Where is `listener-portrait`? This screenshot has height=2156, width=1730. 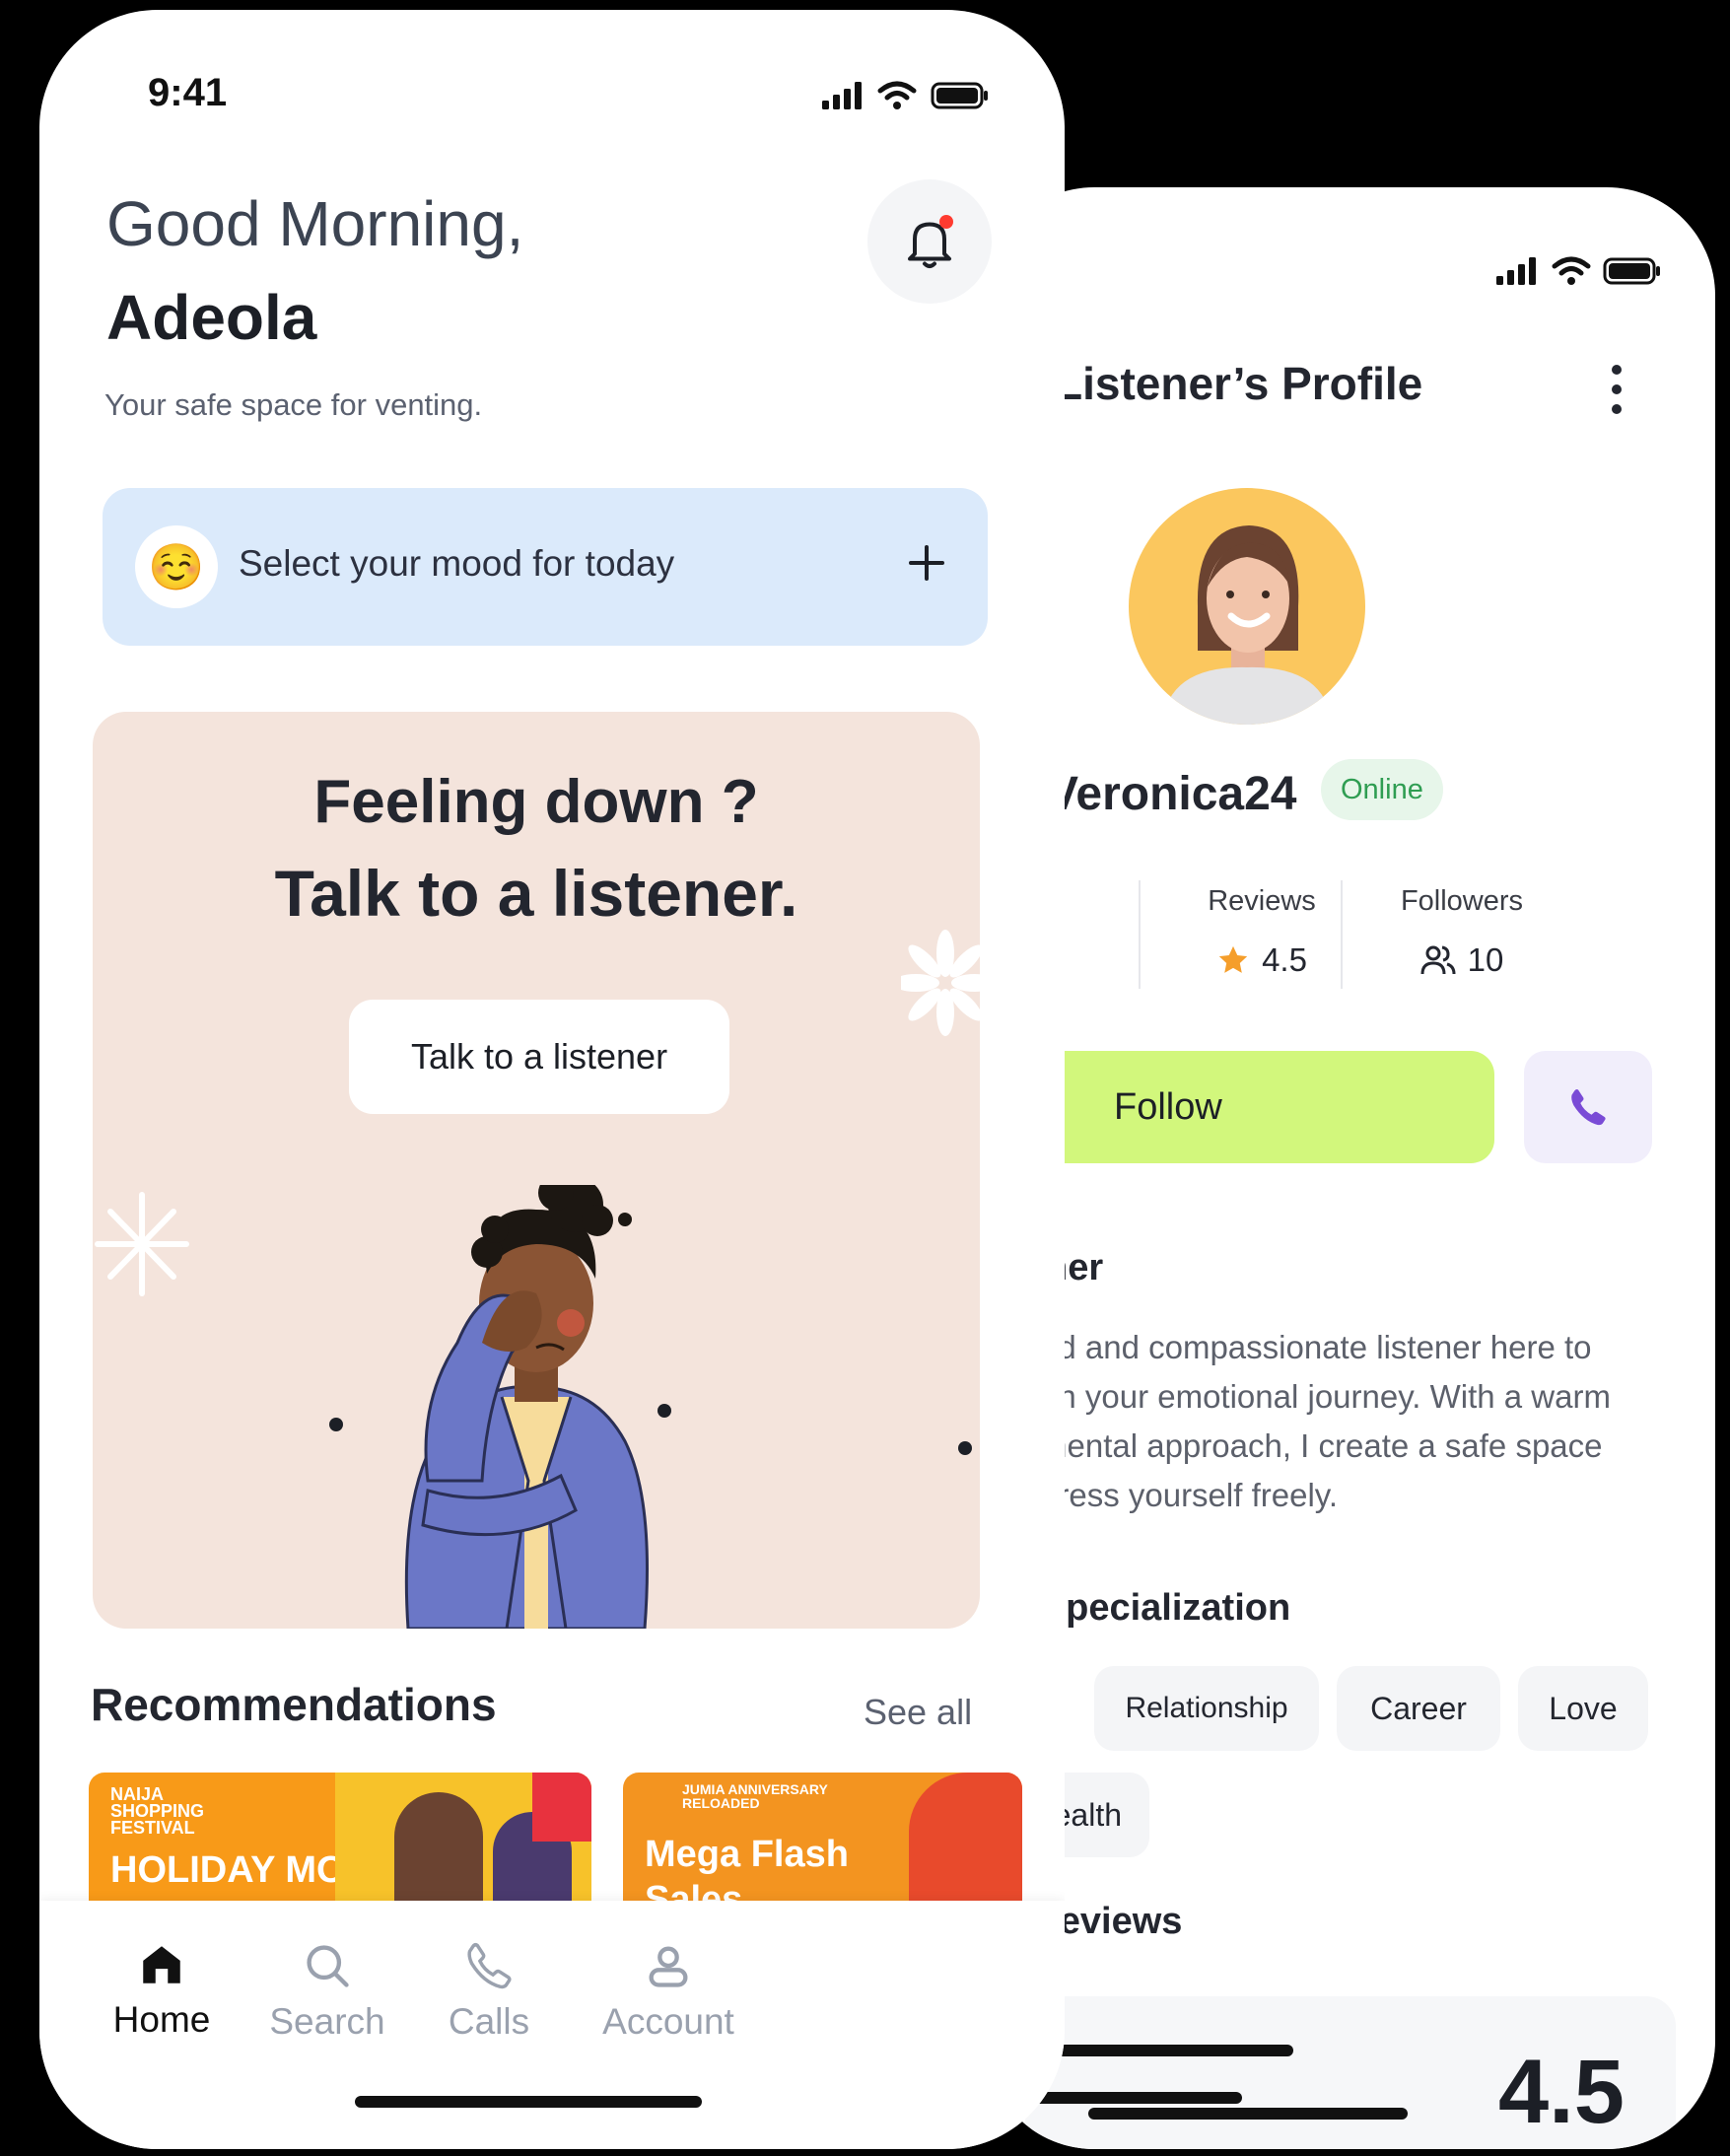
listener-portrait is located at coordinates (1247, 625).